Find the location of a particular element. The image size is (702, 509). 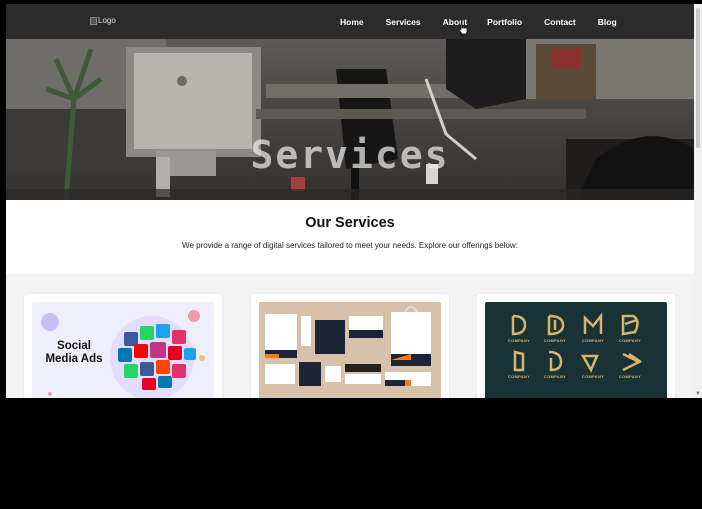

image-text-line1: Social is located at coordinates (74, 346).